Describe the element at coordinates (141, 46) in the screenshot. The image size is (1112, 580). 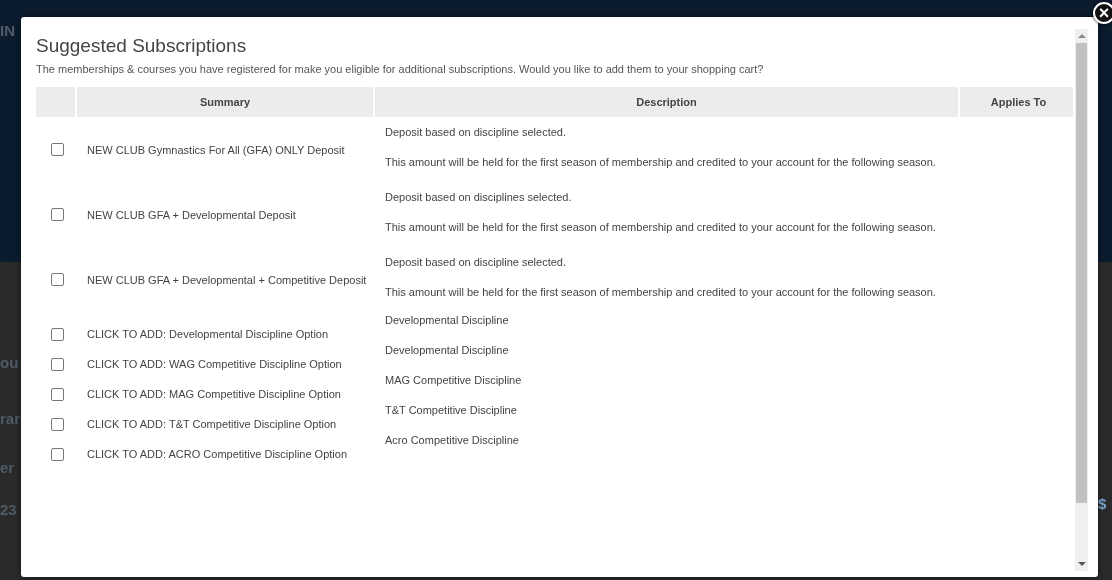
I see `dialog-title: Suggested Subscriptions` at that location.